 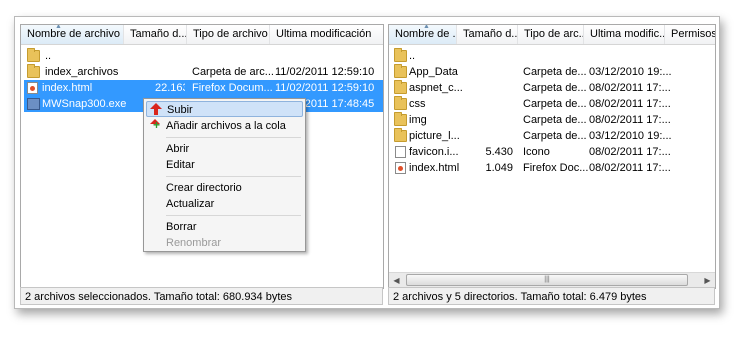 What do you see at coordinates (400, 152) in the screenshot?
I see `file-icon` at bounding box center [400, 152].